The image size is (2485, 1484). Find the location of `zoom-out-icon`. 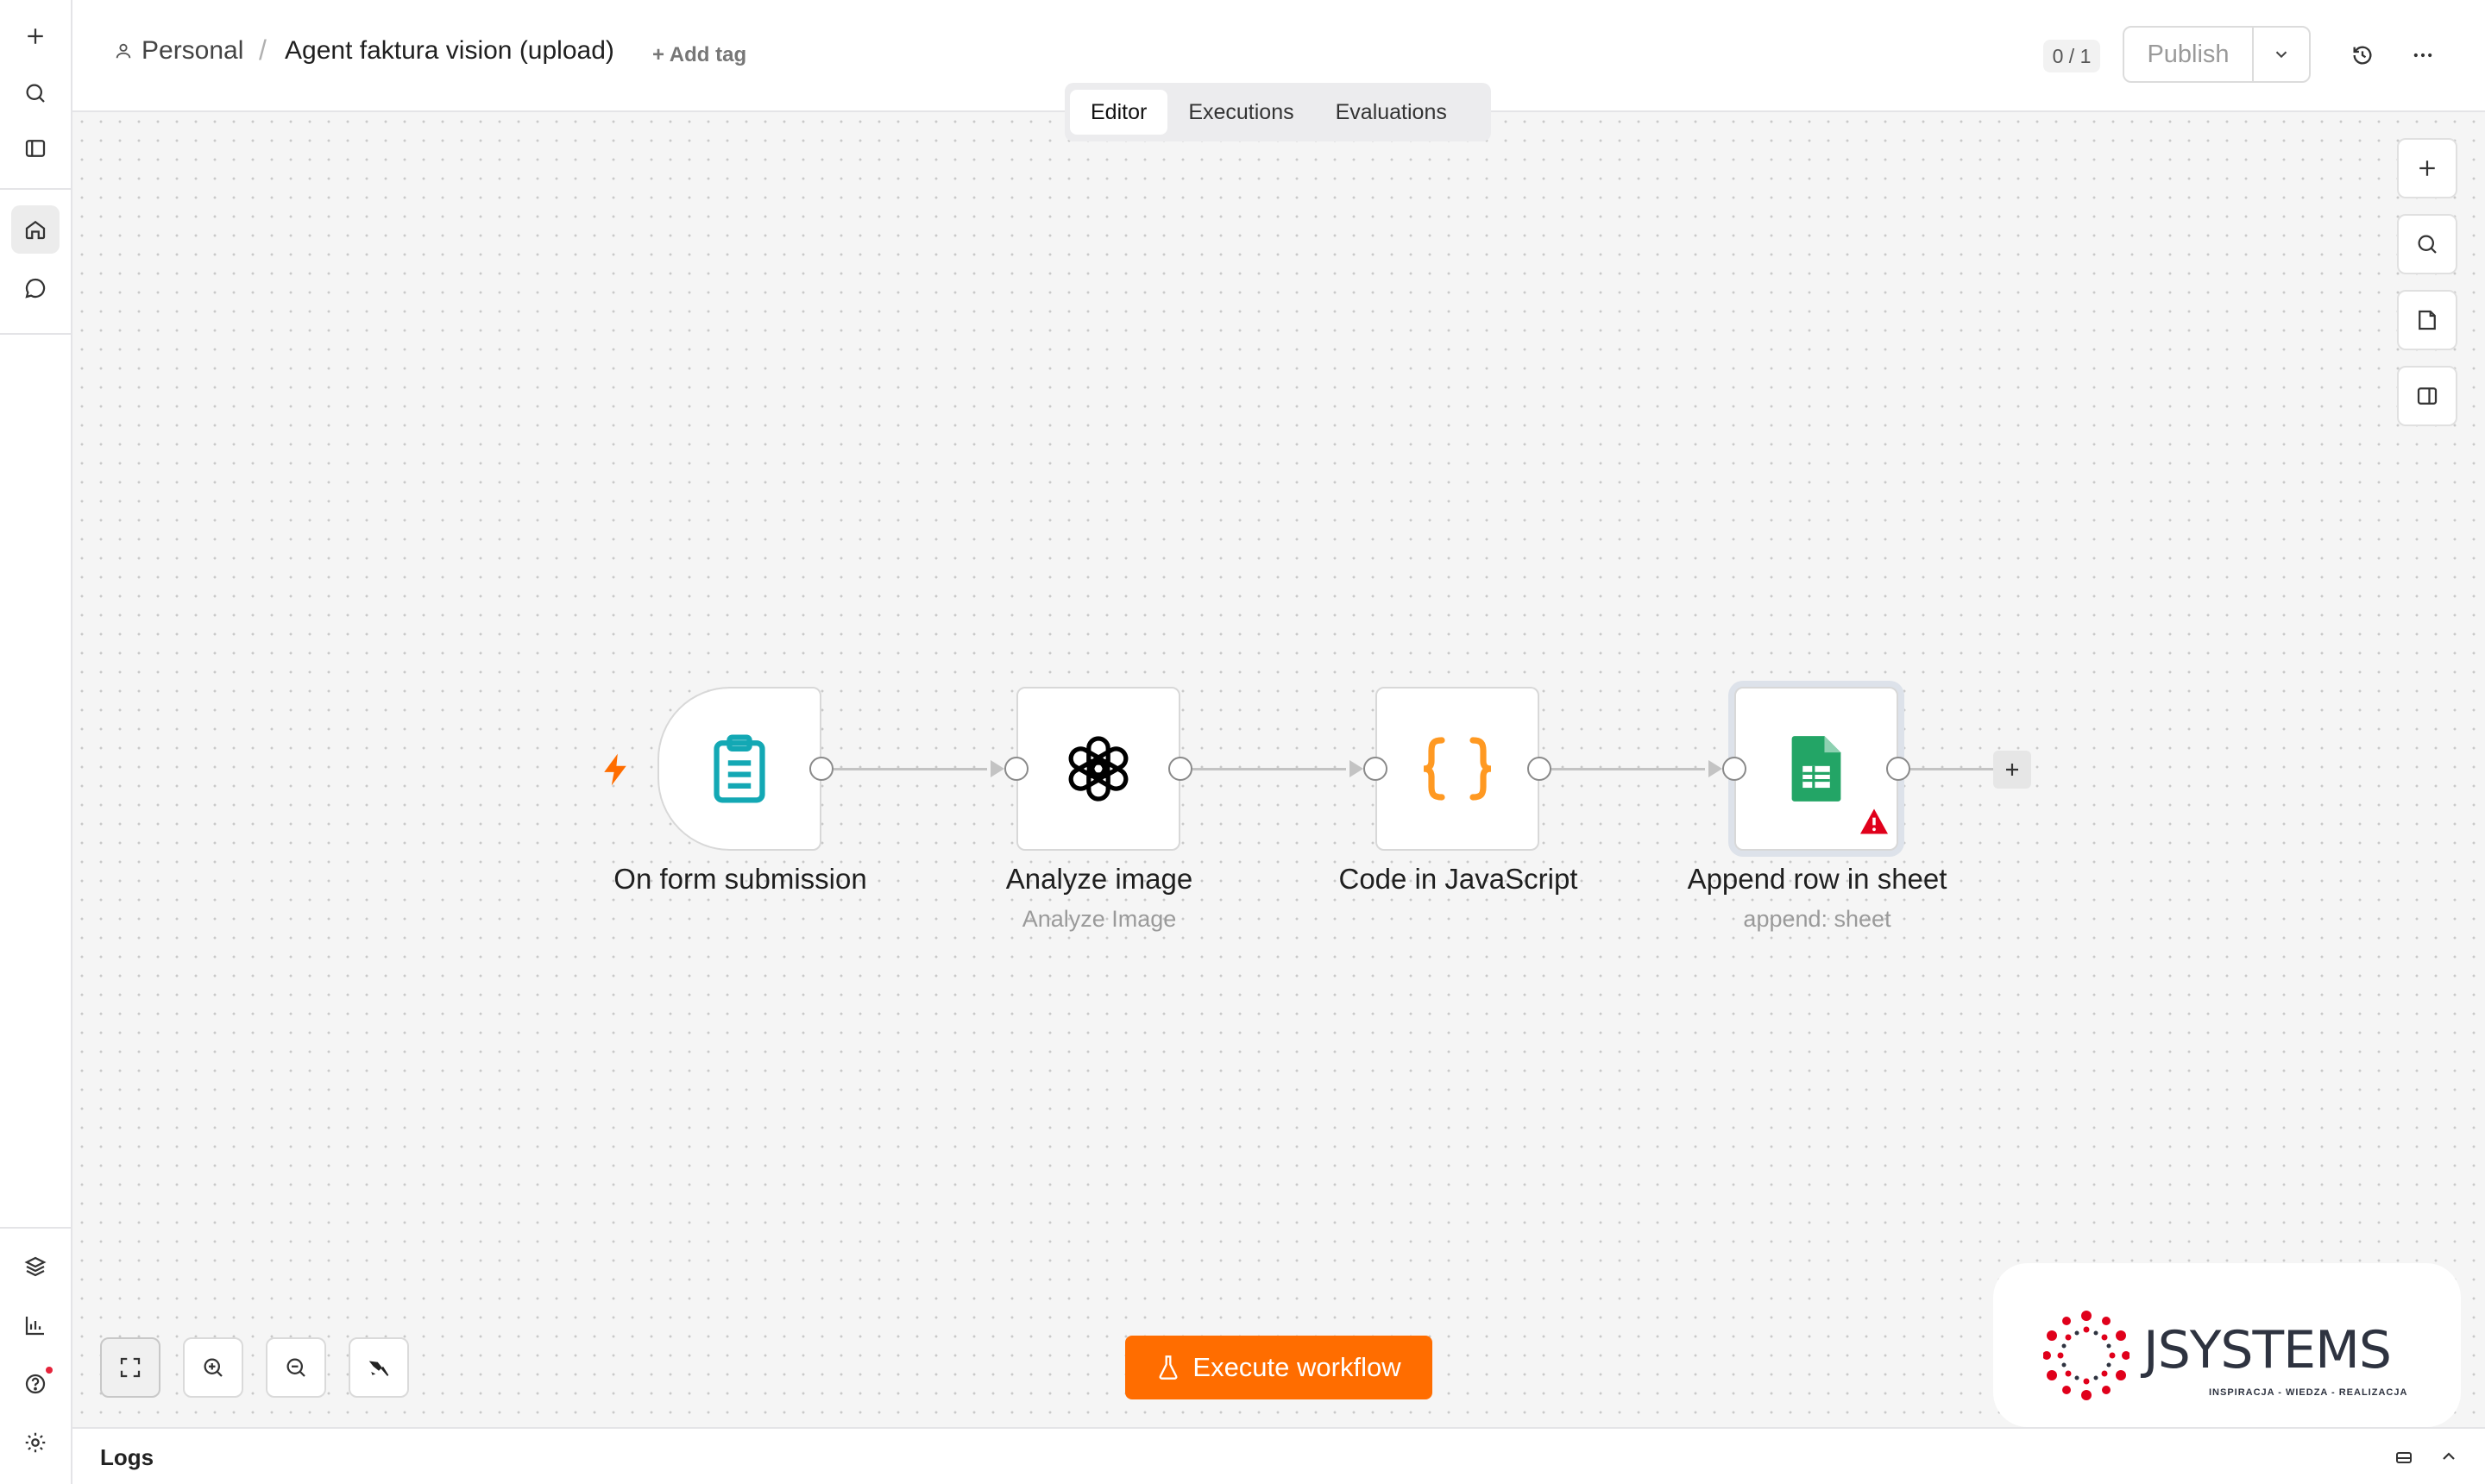

zoom-out-icon is located at coordinates (295, 1367).